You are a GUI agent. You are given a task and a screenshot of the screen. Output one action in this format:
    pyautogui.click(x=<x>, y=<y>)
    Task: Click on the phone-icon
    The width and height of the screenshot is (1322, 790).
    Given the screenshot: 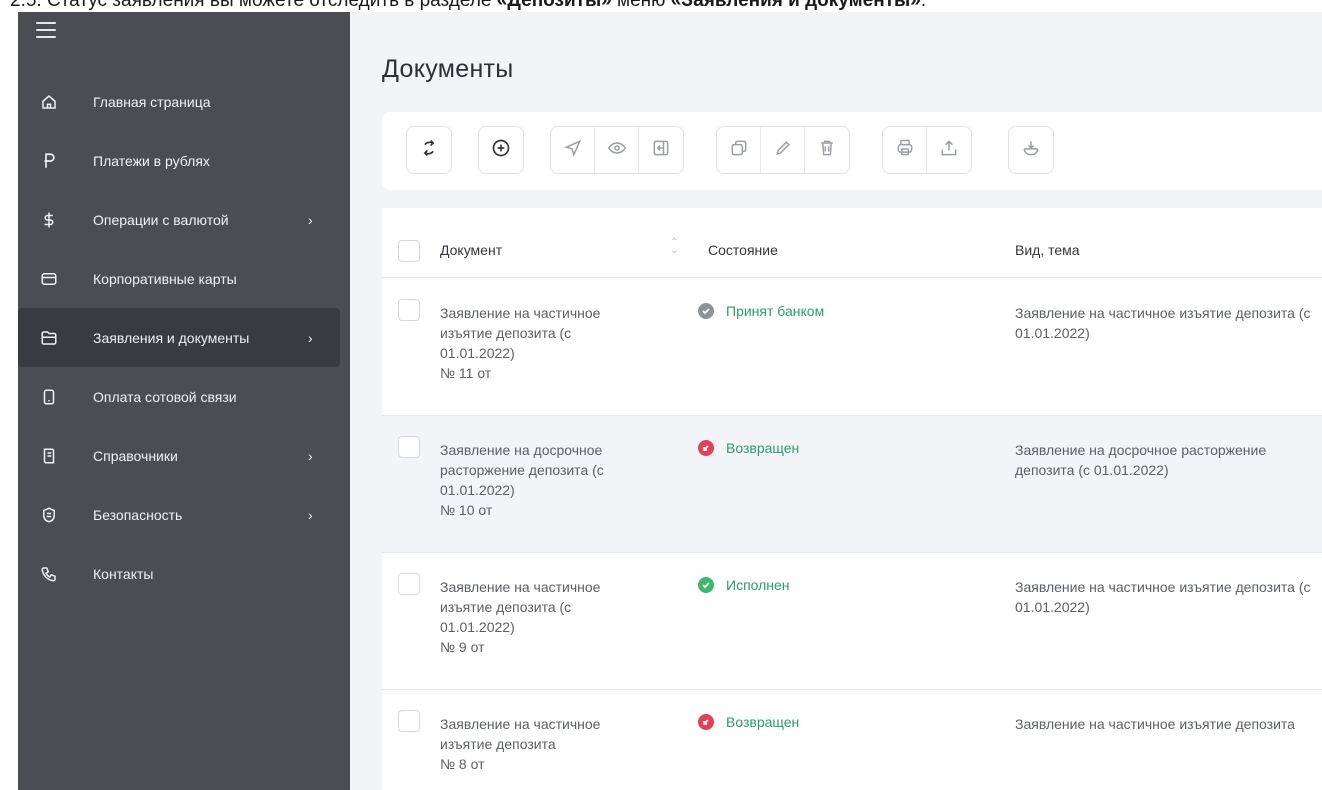 What is the action you would take?
    pyautogui.click(x=49, y=397)
    